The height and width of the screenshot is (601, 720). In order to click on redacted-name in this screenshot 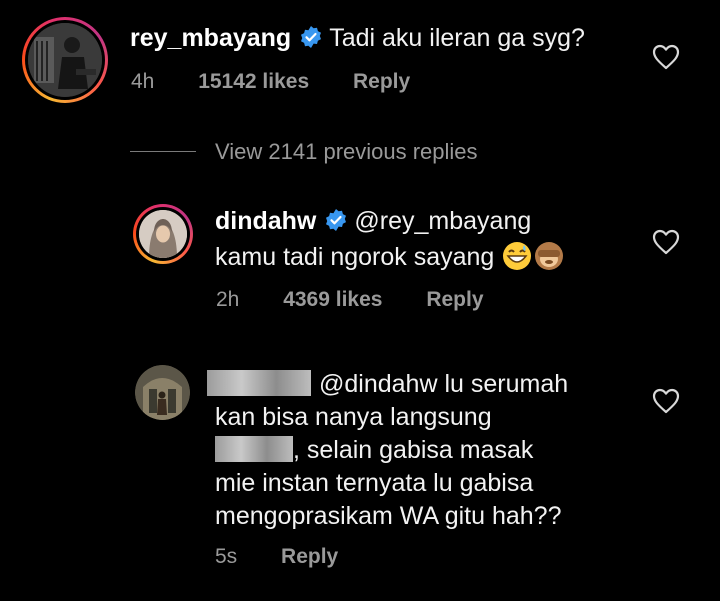, I will do `click(254, 449)`.